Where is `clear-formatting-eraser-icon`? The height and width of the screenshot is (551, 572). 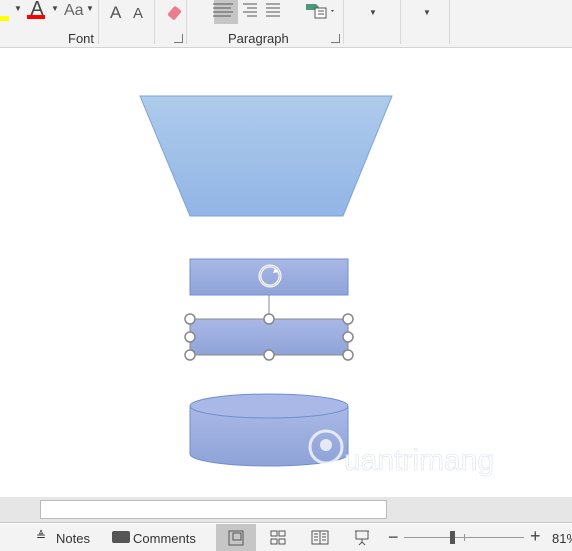 clear-formatting-eraser-icon is located at coordinates (173, 12).